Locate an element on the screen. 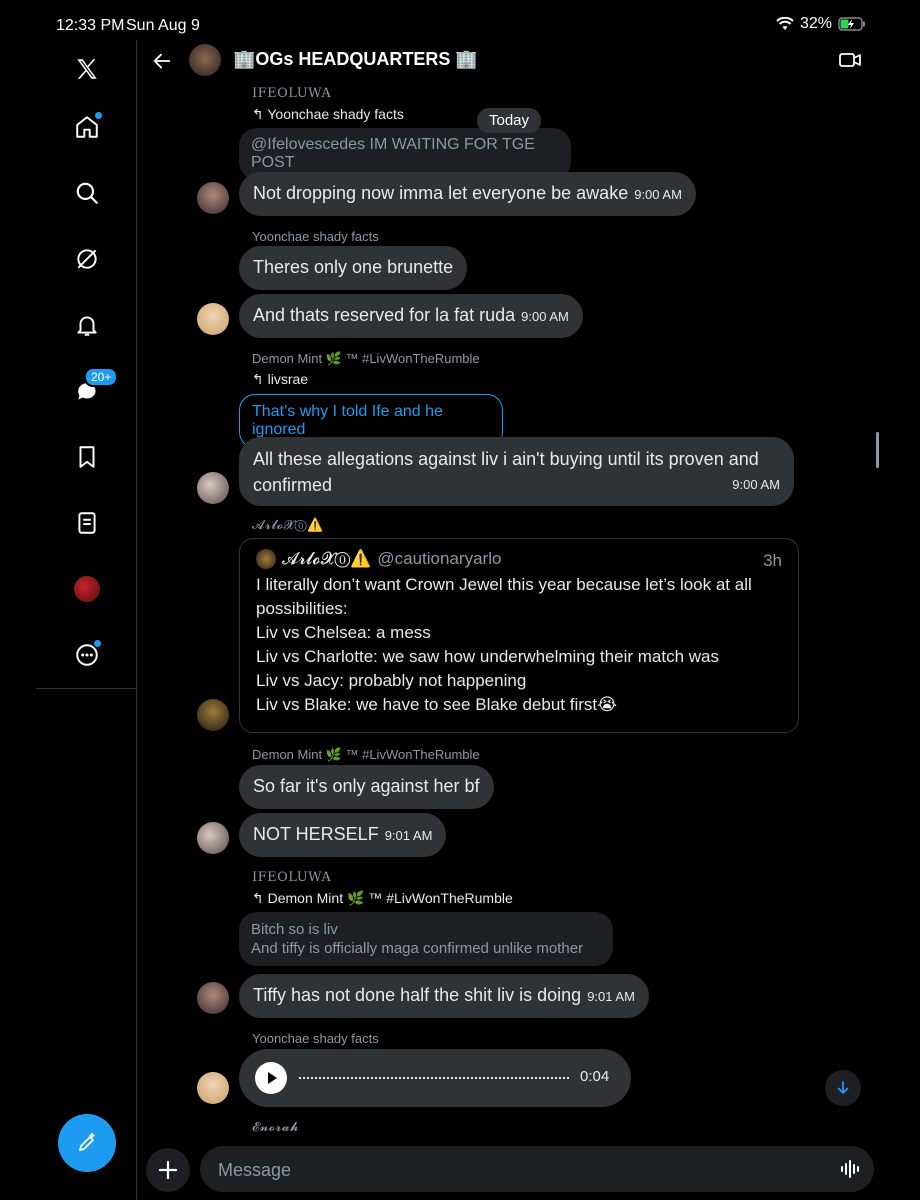 The height and width of the screenshot is (1200, 920). list-icon is located at coordinates (87, 523).